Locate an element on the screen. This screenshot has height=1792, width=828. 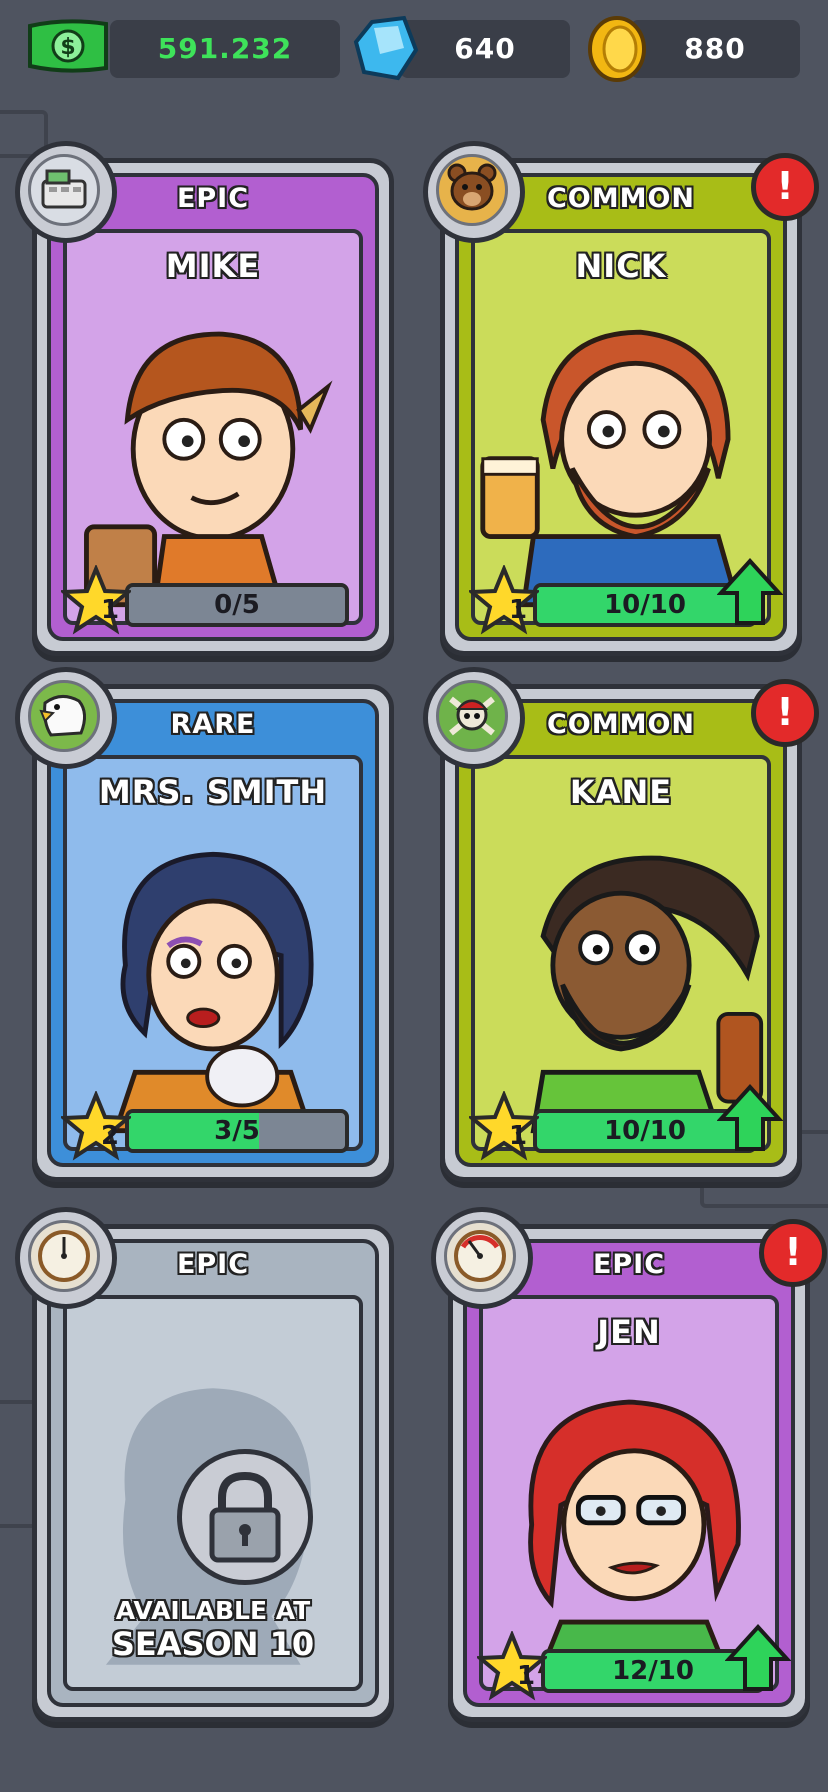
card-kane: COMMON KANE ! 1 10/10 is located at coordinates (621, 924).